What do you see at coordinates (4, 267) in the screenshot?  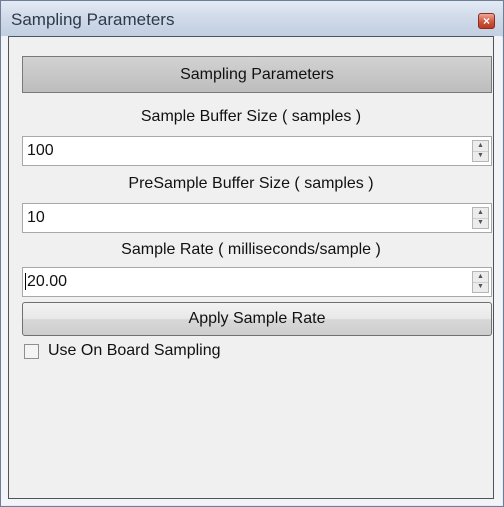 I see `window-frame-left` at bounding box center [4, 267].